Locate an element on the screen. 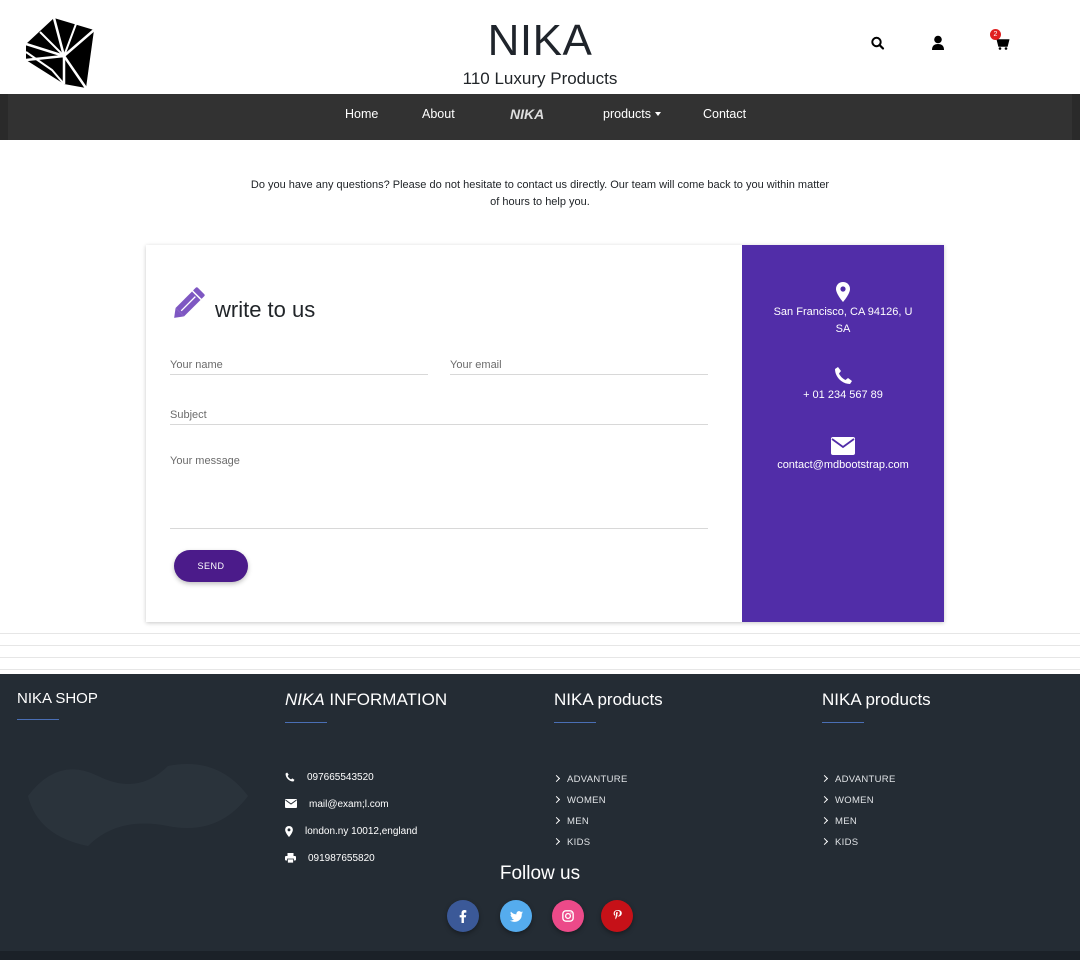  email-block: contact@mdbootstrap.com is located at coordinates (843, 455).